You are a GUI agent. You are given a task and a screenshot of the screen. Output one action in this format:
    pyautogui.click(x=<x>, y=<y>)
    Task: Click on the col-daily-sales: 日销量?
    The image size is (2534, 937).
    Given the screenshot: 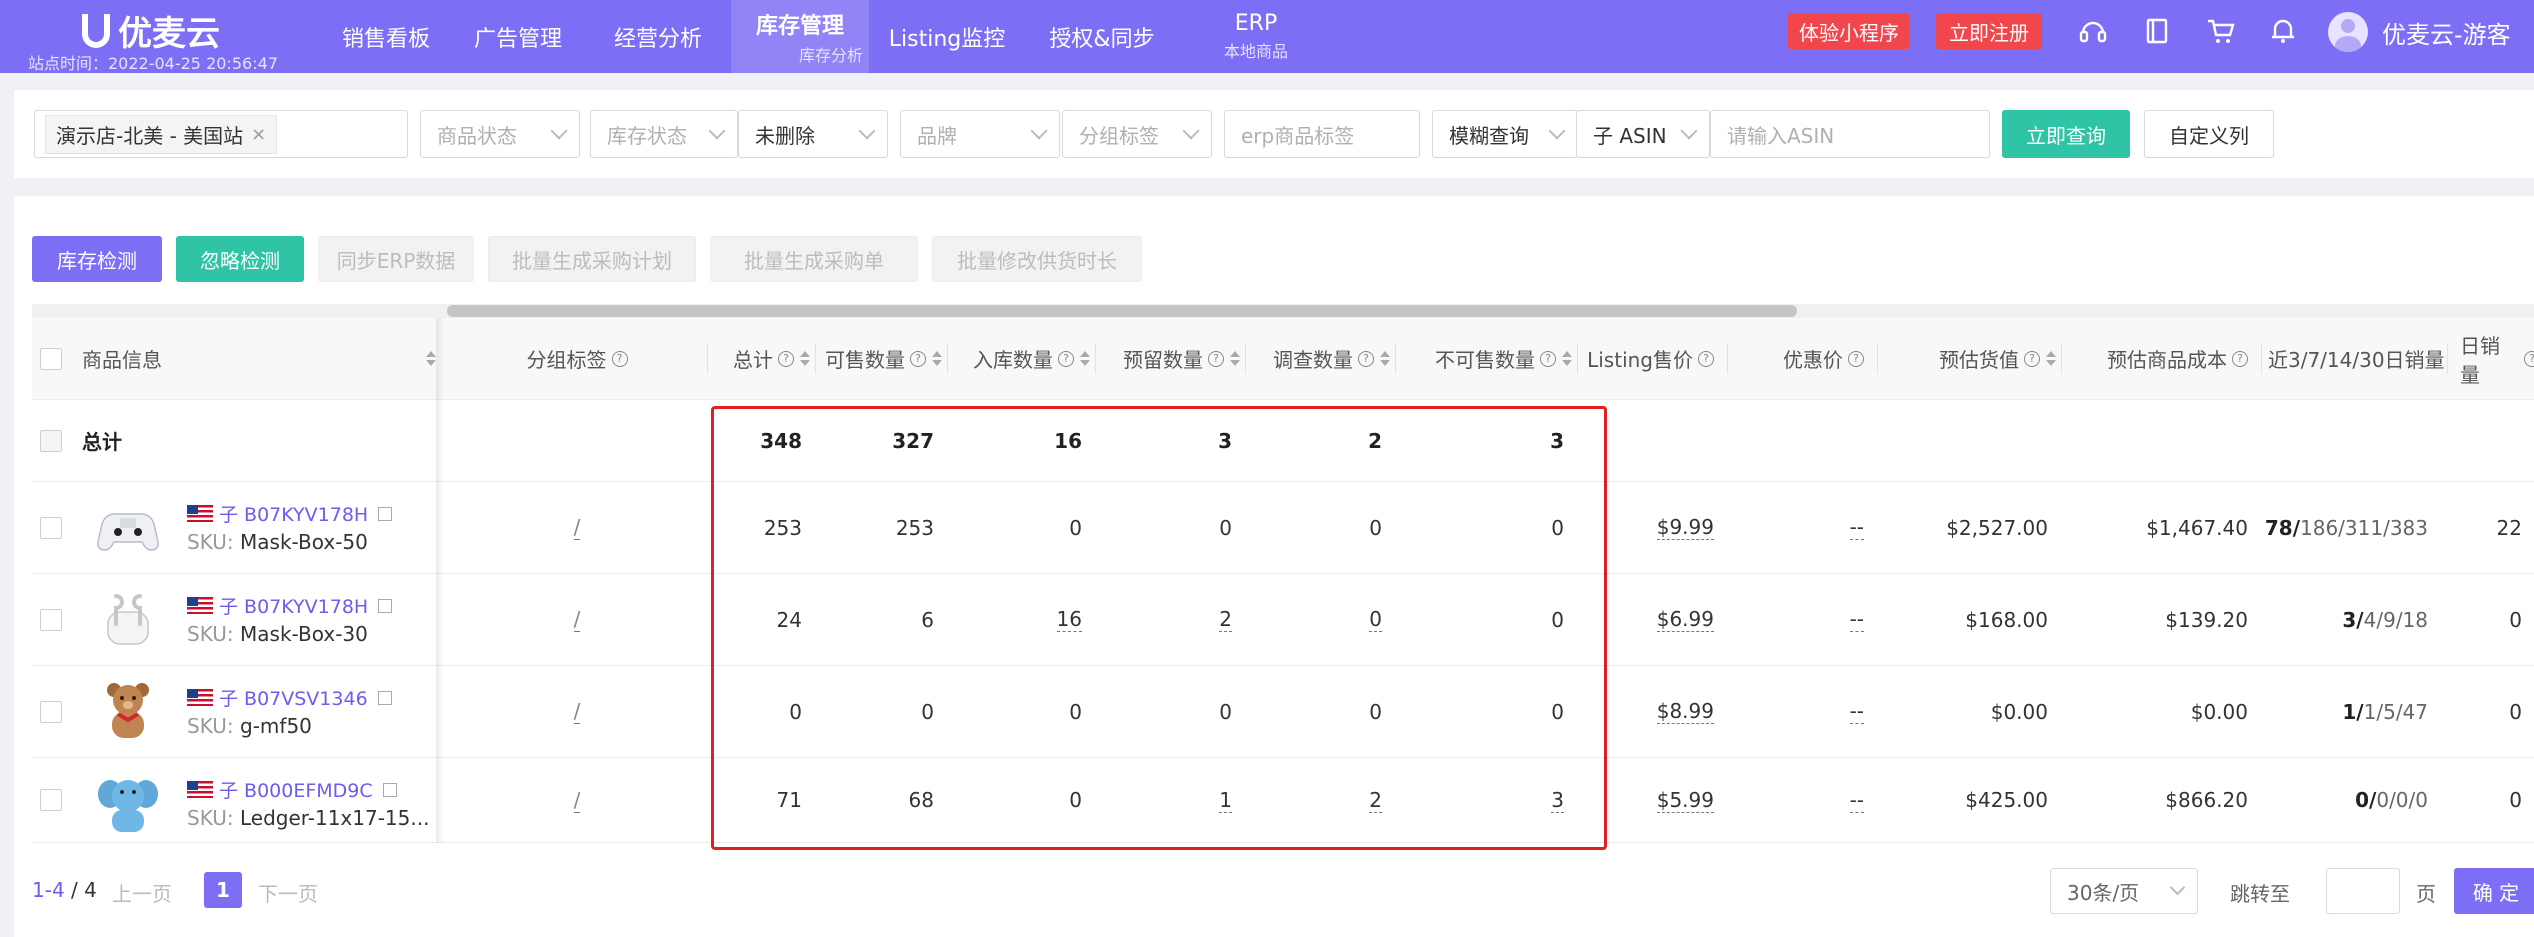 What is the action you would take?
    pyautogui.click(x=2497, y=358)
    